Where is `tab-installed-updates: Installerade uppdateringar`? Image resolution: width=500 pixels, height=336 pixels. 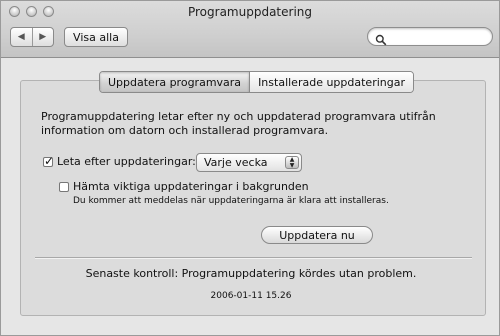 tab-installed-updates: Installerade uppdateringar is located at coordinates (331, 82).